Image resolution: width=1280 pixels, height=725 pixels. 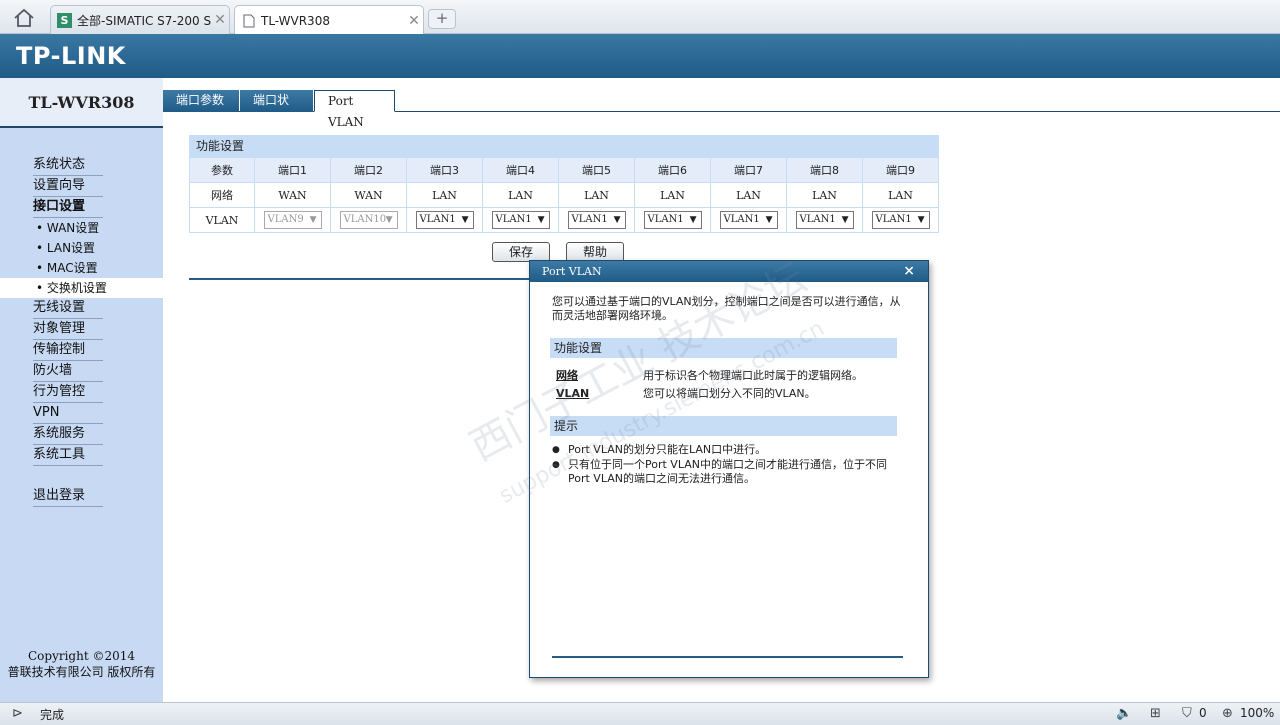 What do you see at coordinates (68, 371) in the screenshot?
I see `sidebar-item-firewall: 防火墙` at bounding box center [68, 371].